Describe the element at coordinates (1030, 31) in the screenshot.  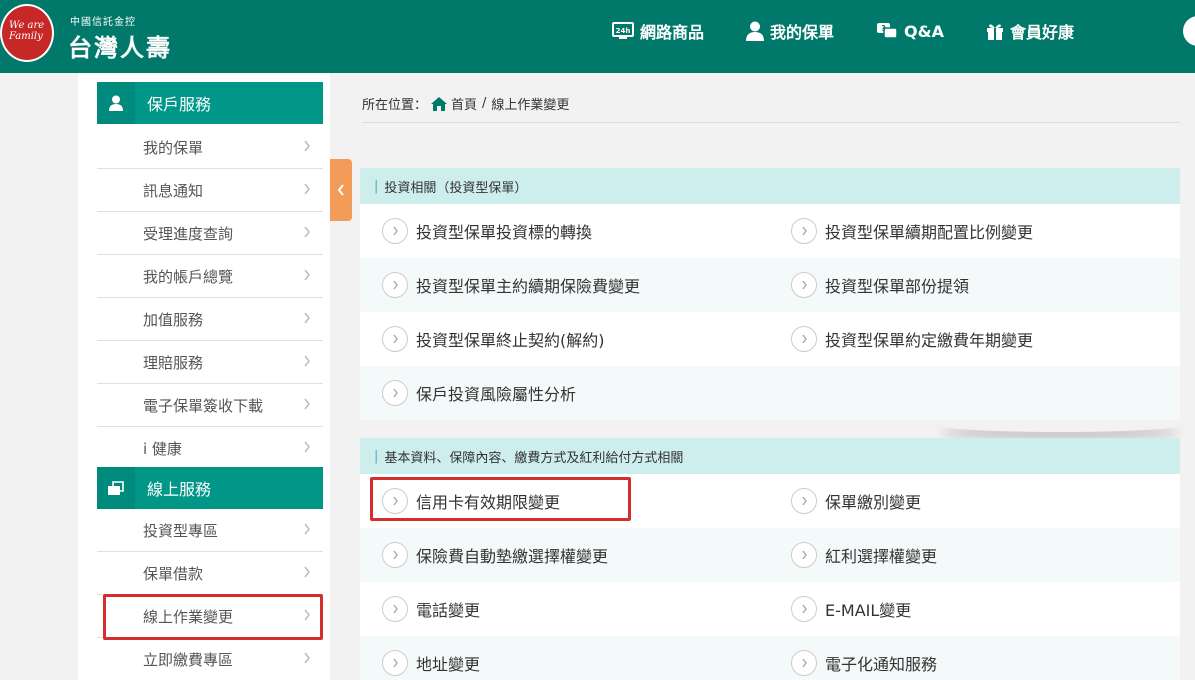
I see `nav-member-benefits: 會員好康` at that location.